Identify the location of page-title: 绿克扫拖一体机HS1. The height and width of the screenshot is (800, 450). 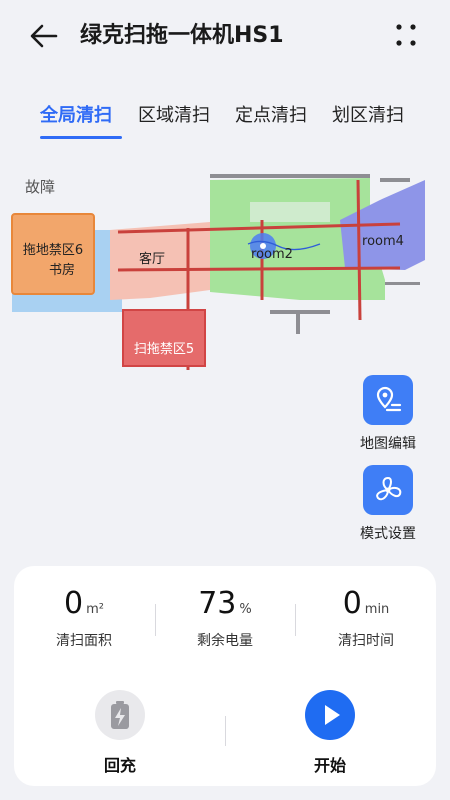
(182, 35).